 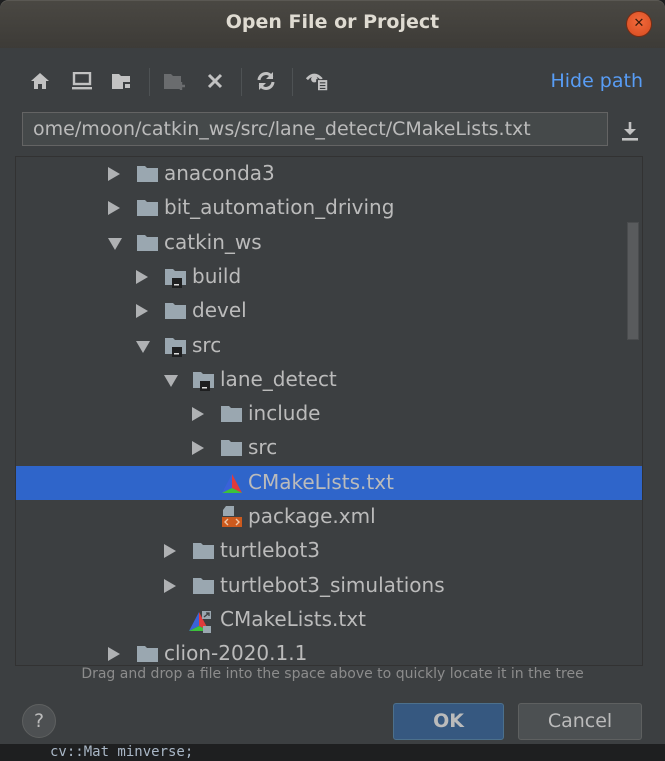 I want to click on tree-item-build: build, so click(x=329, y=277).